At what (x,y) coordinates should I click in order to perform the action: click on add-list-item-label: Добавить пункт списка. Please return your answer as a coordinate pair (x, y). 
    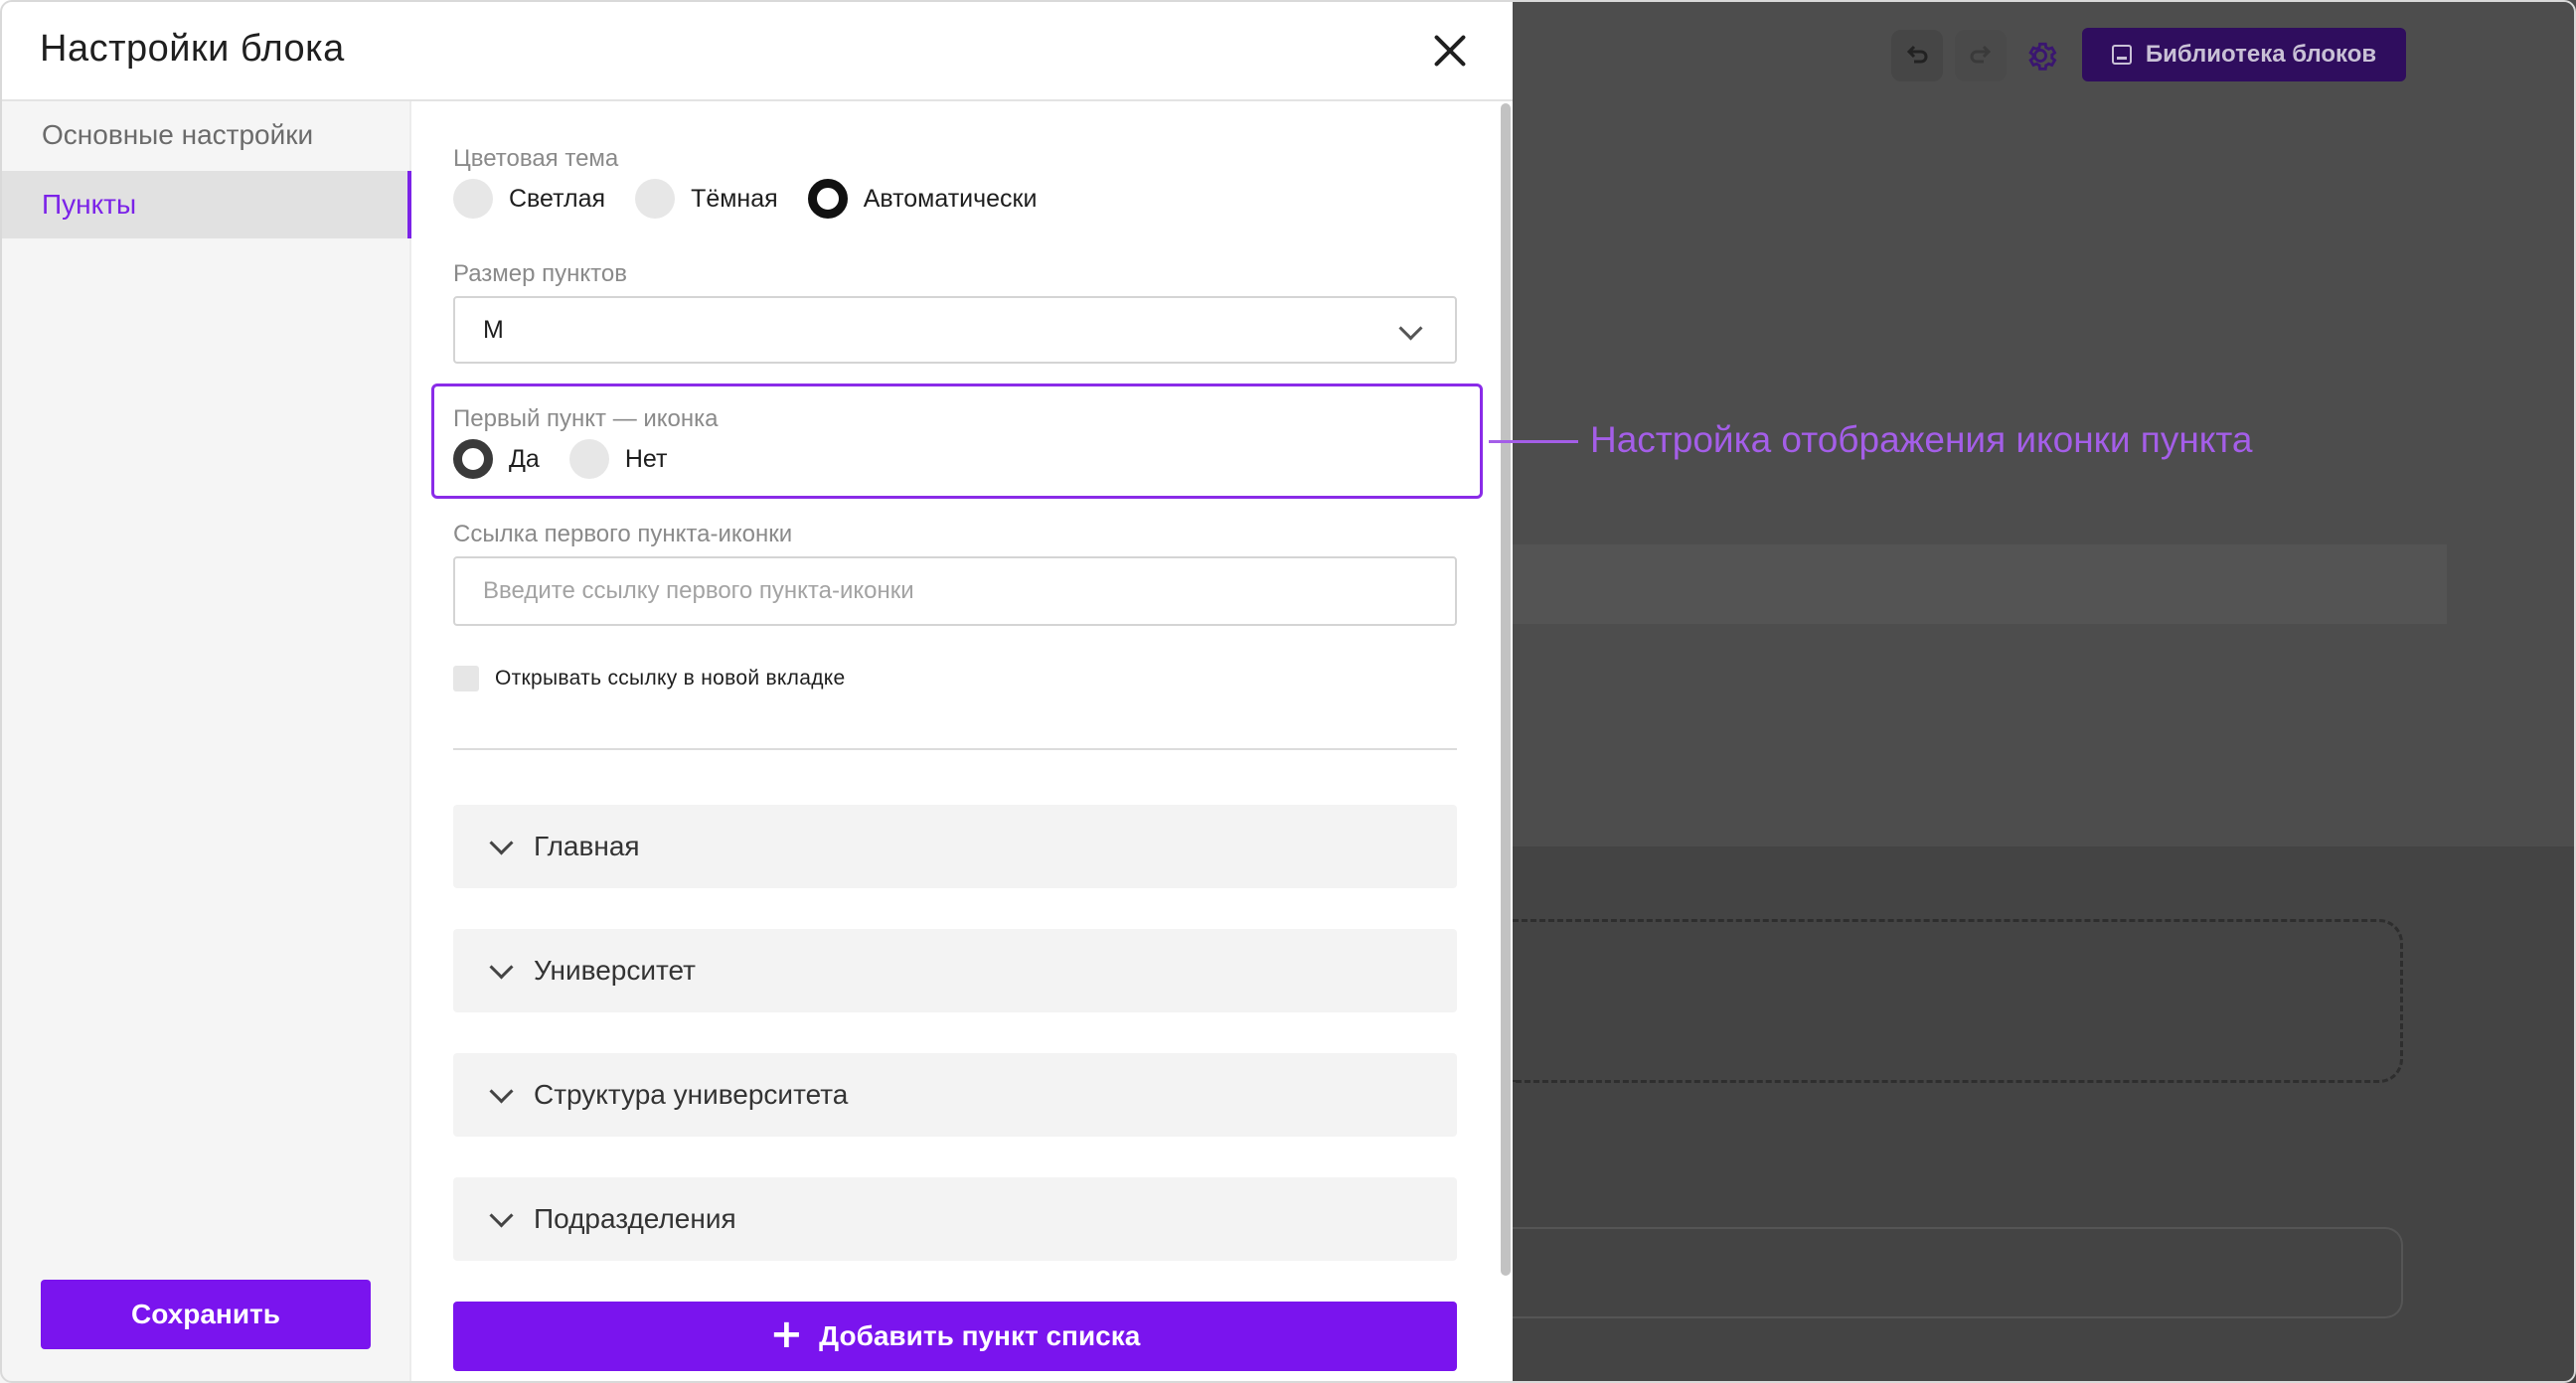
    Looking at the image, I should click on (980, 1335).